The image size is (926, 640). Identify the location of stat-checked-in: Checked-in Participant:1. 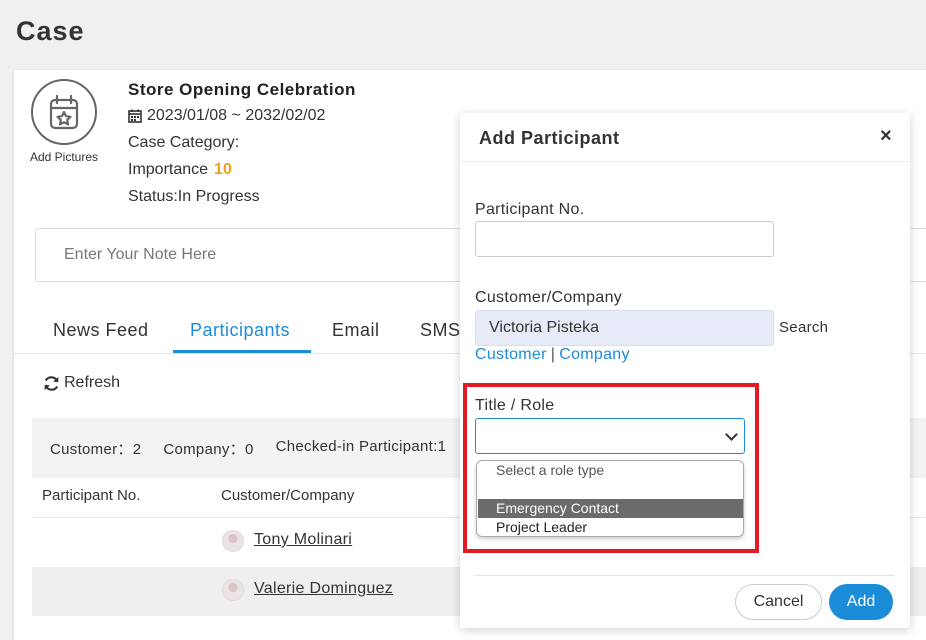
(361, 446).